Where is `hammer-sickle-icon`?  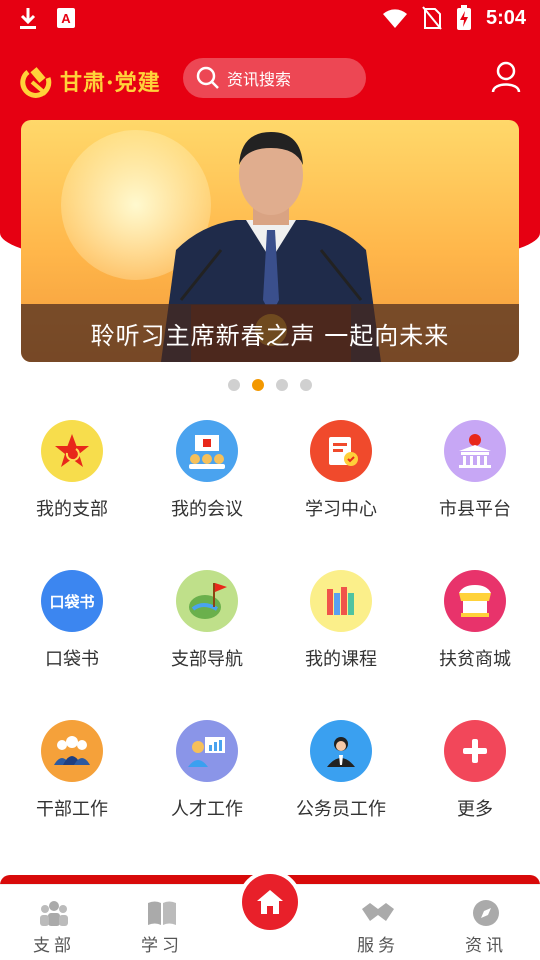
hammer-sickle-icon is located at coordinates (36, 82).